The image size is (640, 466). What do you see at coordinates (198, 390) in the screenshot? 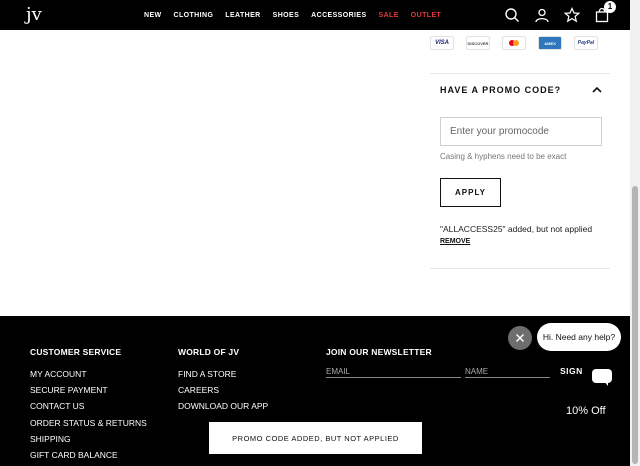
I see `footer-link-careers: CAREERS` at bounding box center [198, 390].